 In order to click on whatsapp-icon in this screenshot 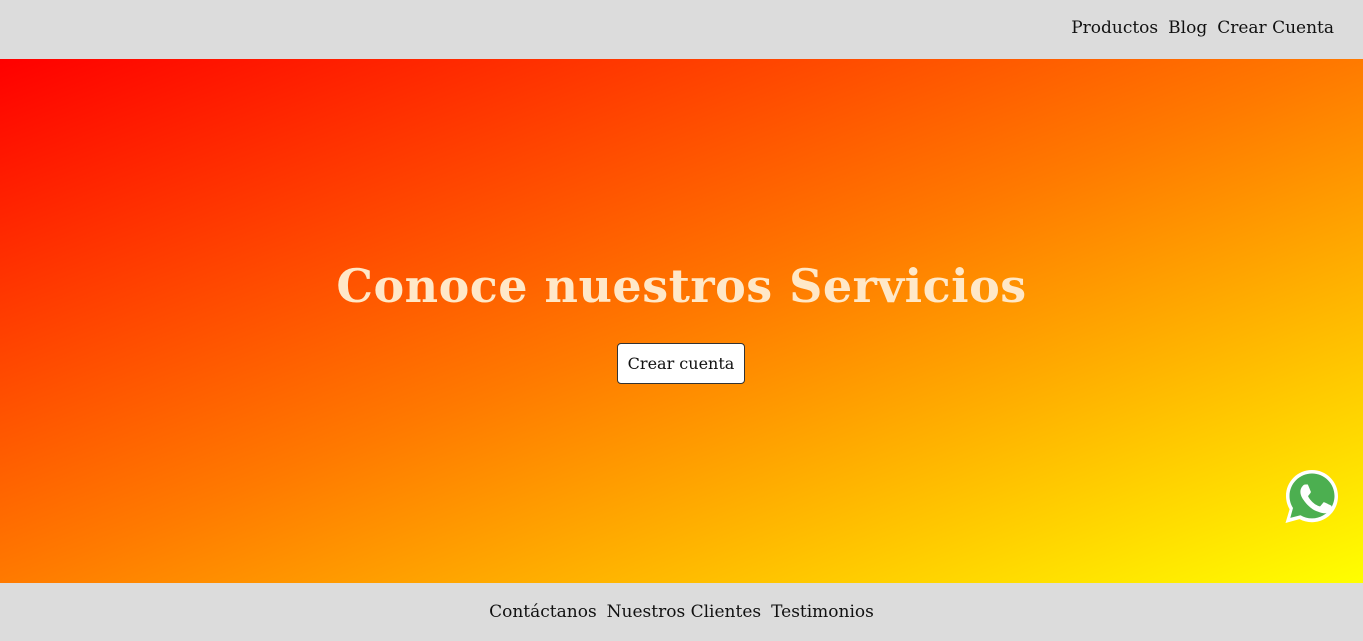, I will do `click(1311, 496)`.